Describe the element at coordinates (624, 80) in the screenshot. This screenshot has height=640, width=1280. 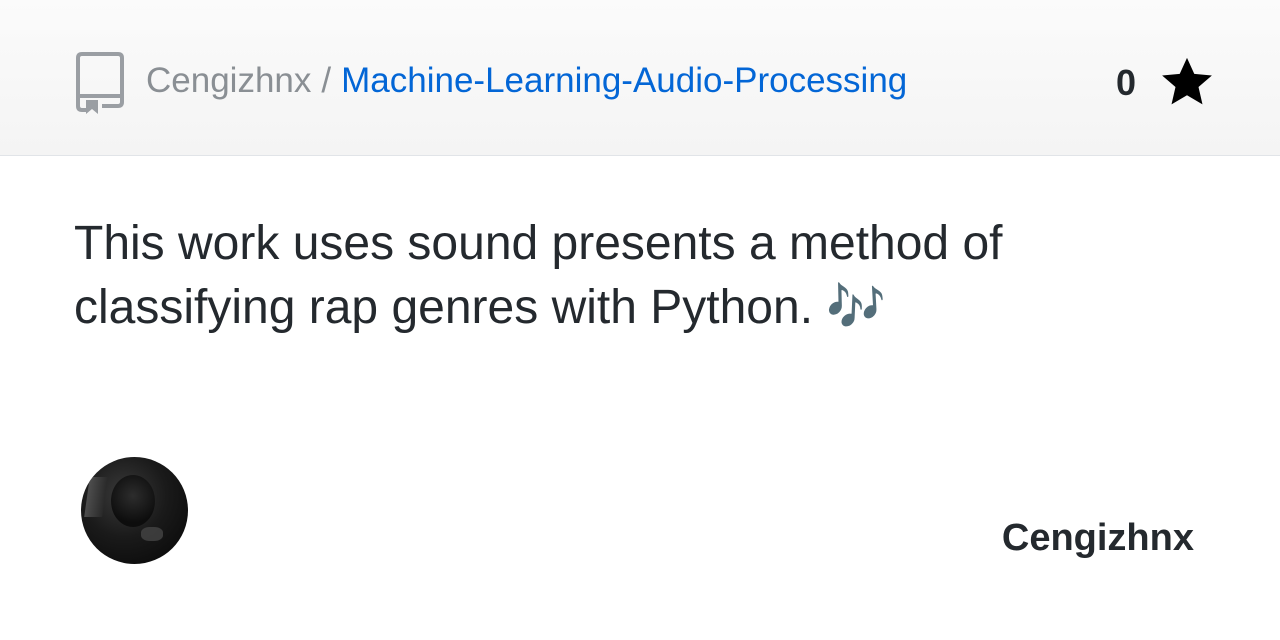
I see `repo-name-link: Machine-Learning-Audio-Processing` at that location.